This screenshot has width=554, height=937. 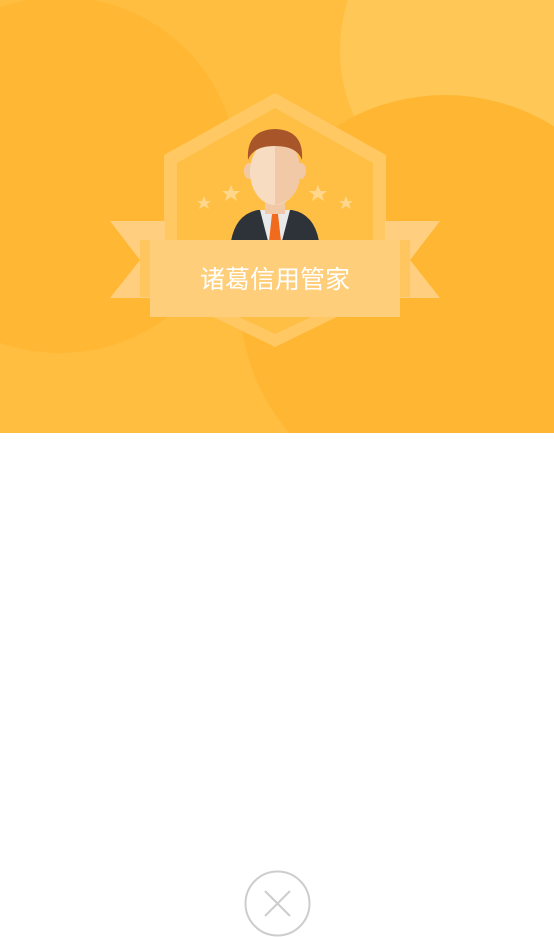 I want to click on close-button, so click(x=277, y=903).